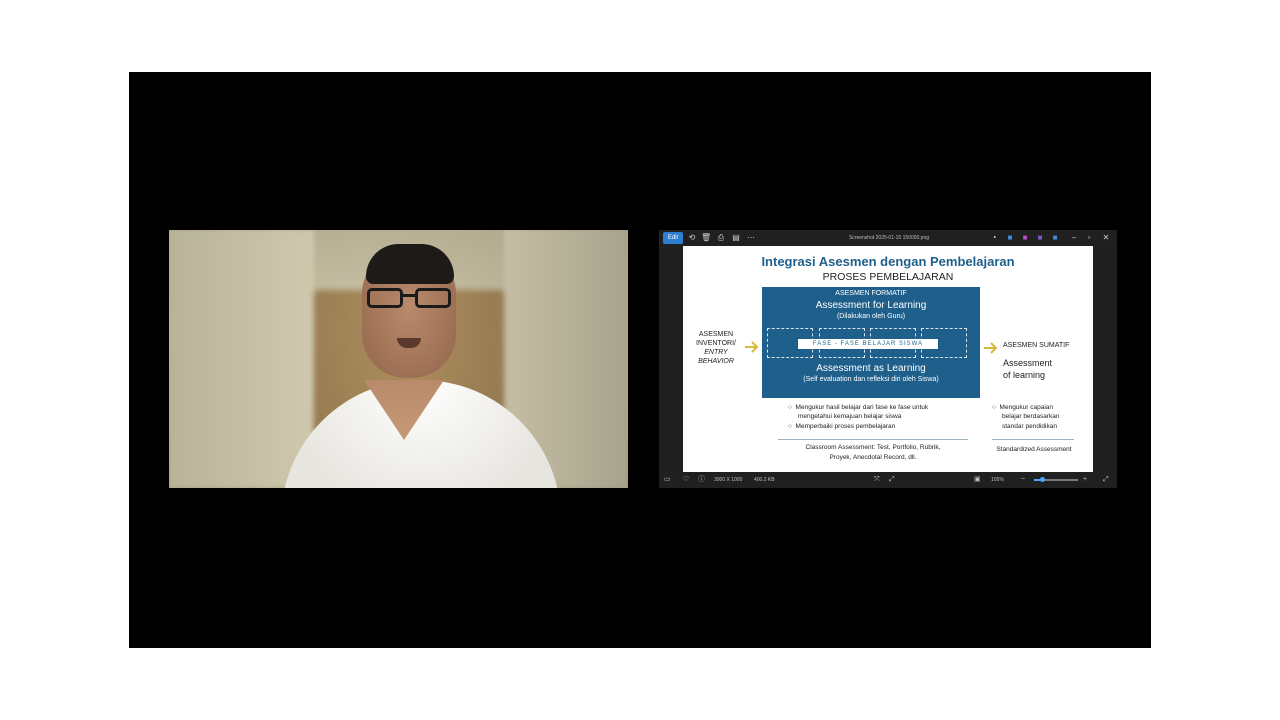  I want to click on slideshow-icon: ▣, so click(977, 480).